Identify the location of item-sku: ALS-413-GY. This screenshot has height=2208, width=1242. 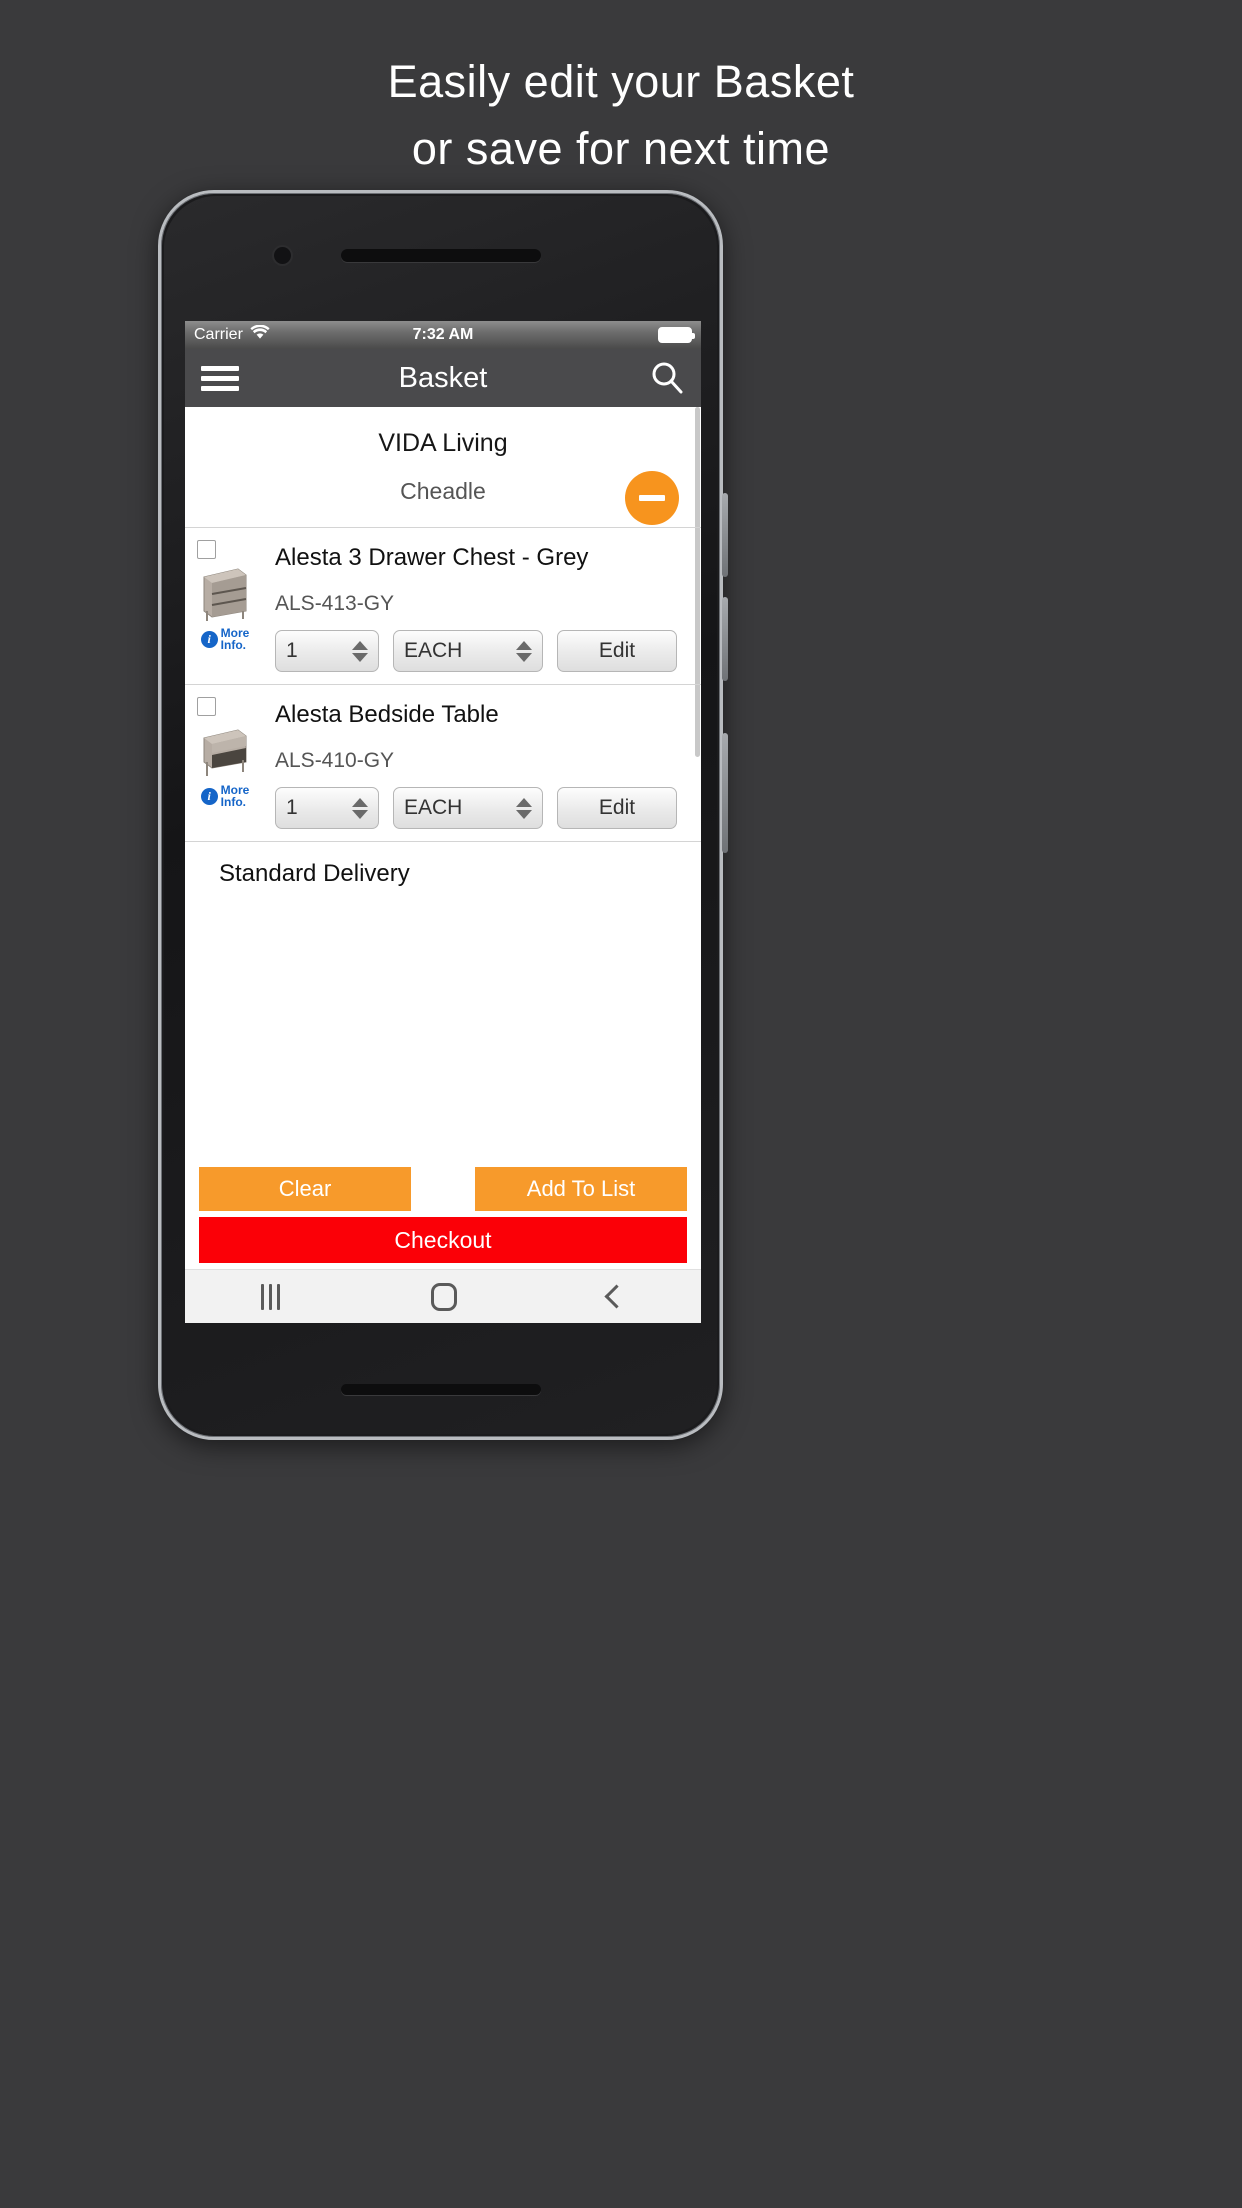
(335, 603).